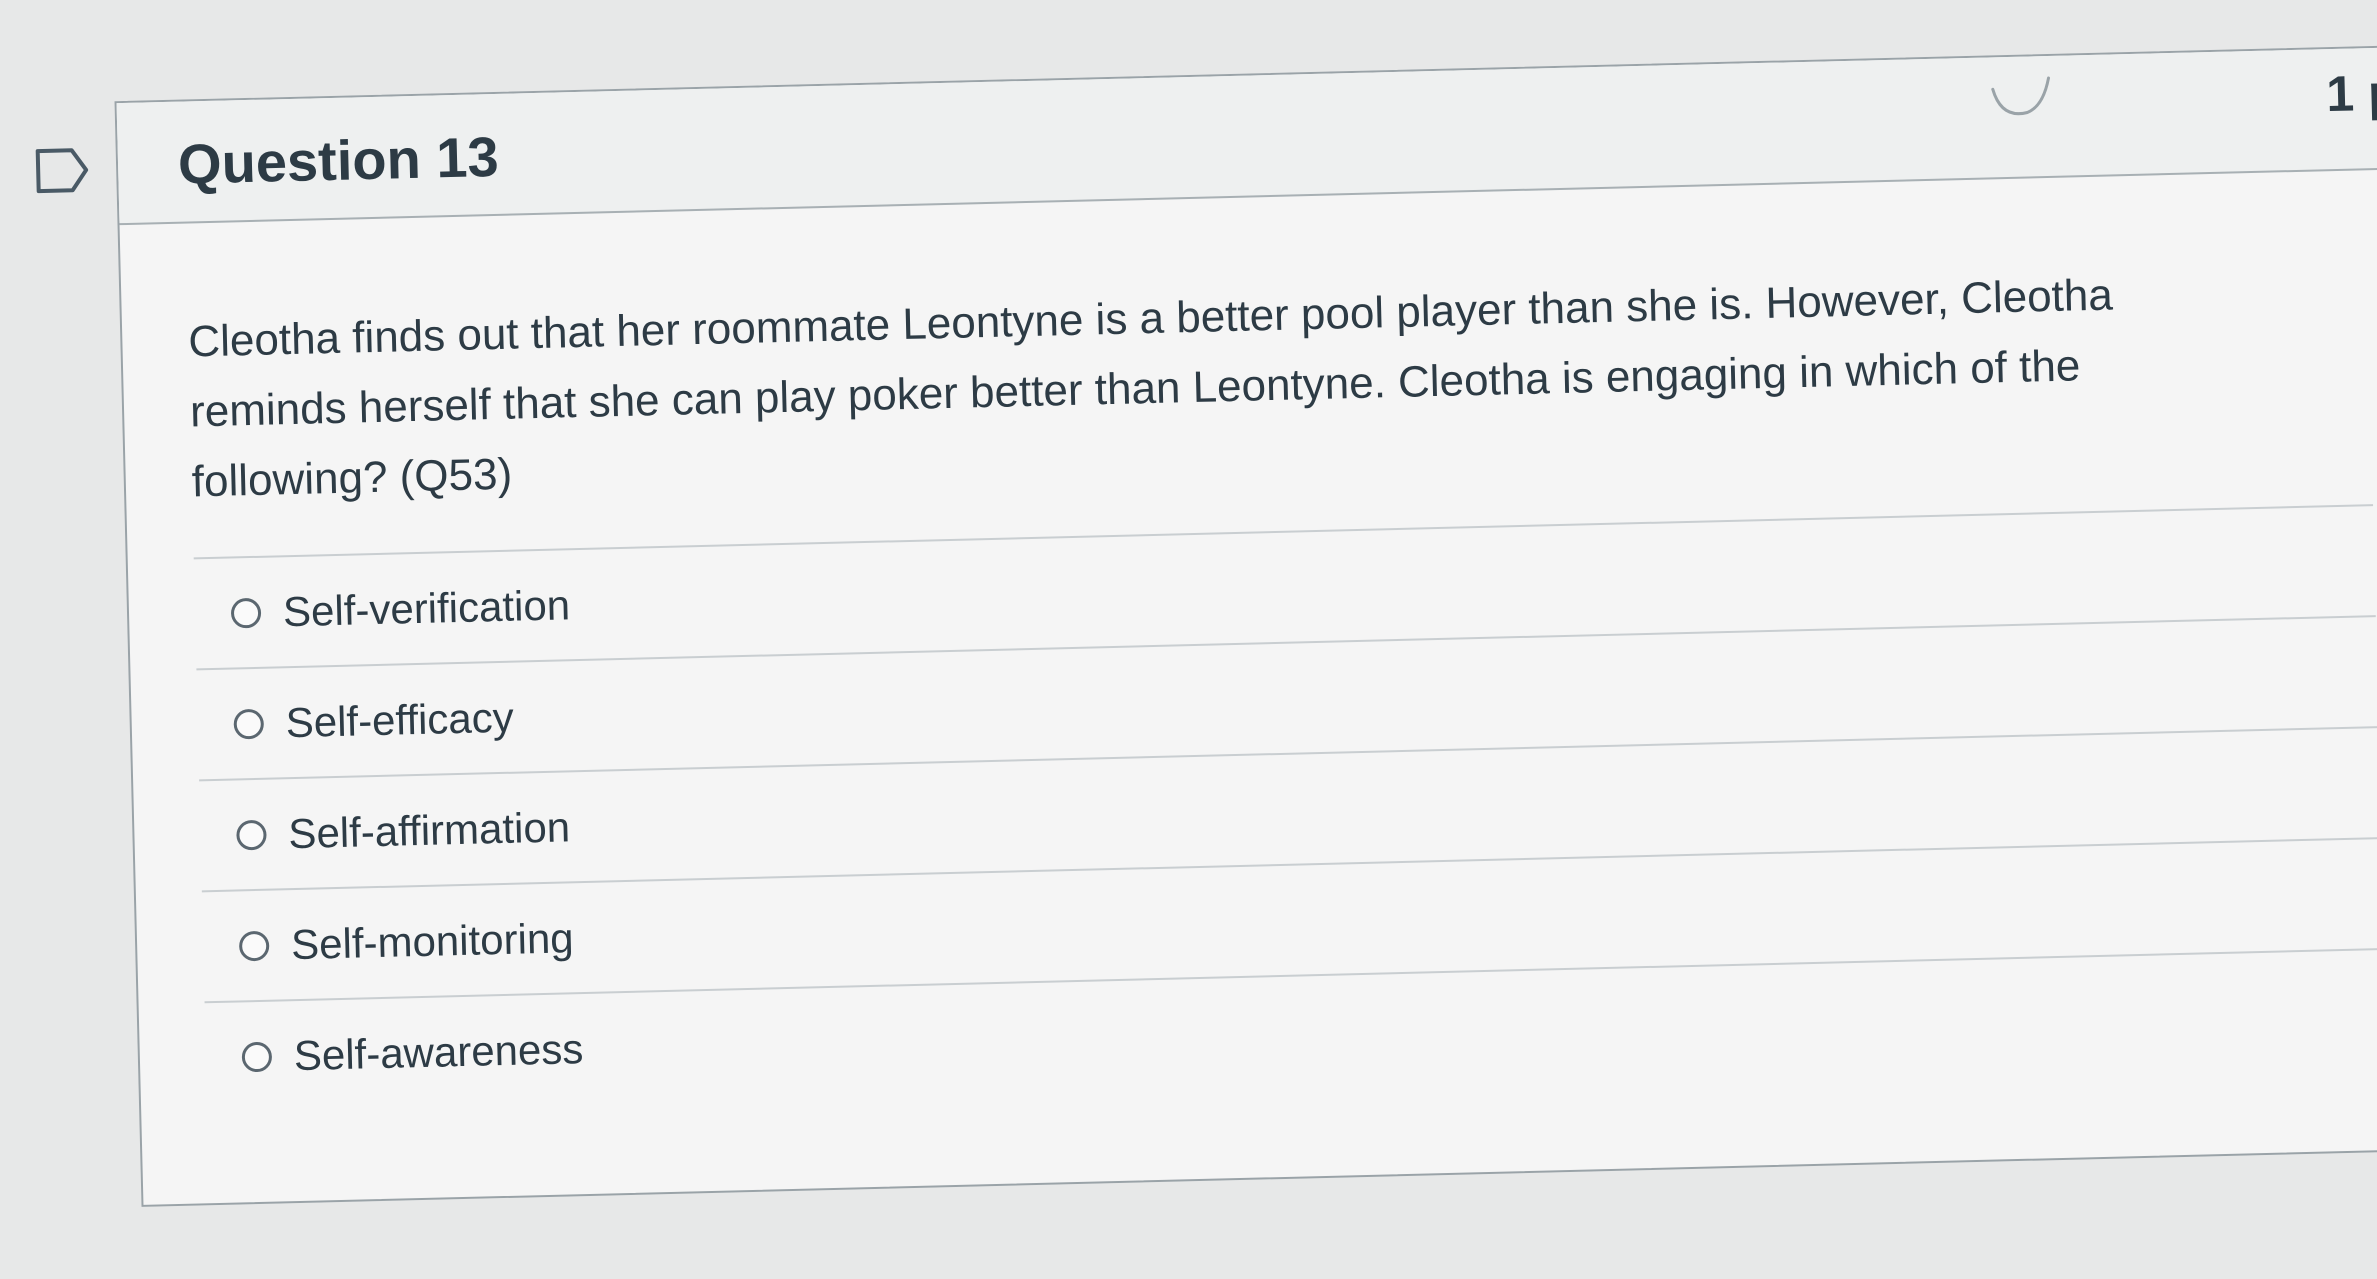 This screenshot has height=1279, width=2377. I want to click on answer-label: Self-verification, so click(426, 607).